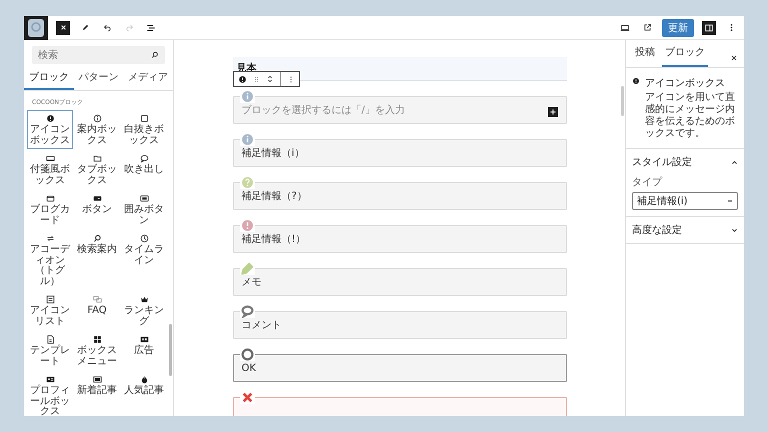 Image resolution: width=768 pixels, height=432 pixels. What do you see at coordinates (97, 260) in the screenshot?
I see `block-tile: 検索案内` at bounding box center [97, 260].